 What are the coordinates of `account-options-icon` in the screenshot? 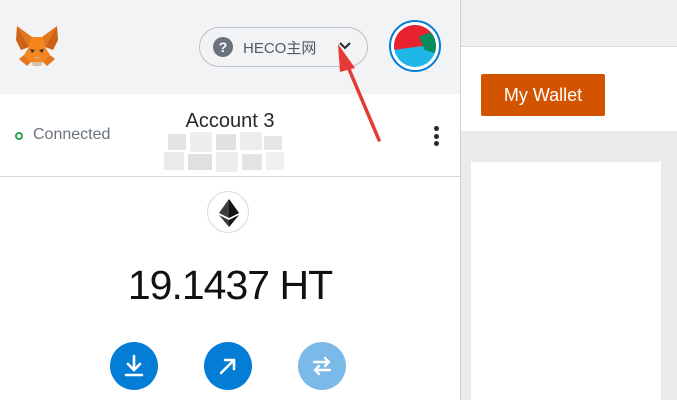 It's located at (436, 136).